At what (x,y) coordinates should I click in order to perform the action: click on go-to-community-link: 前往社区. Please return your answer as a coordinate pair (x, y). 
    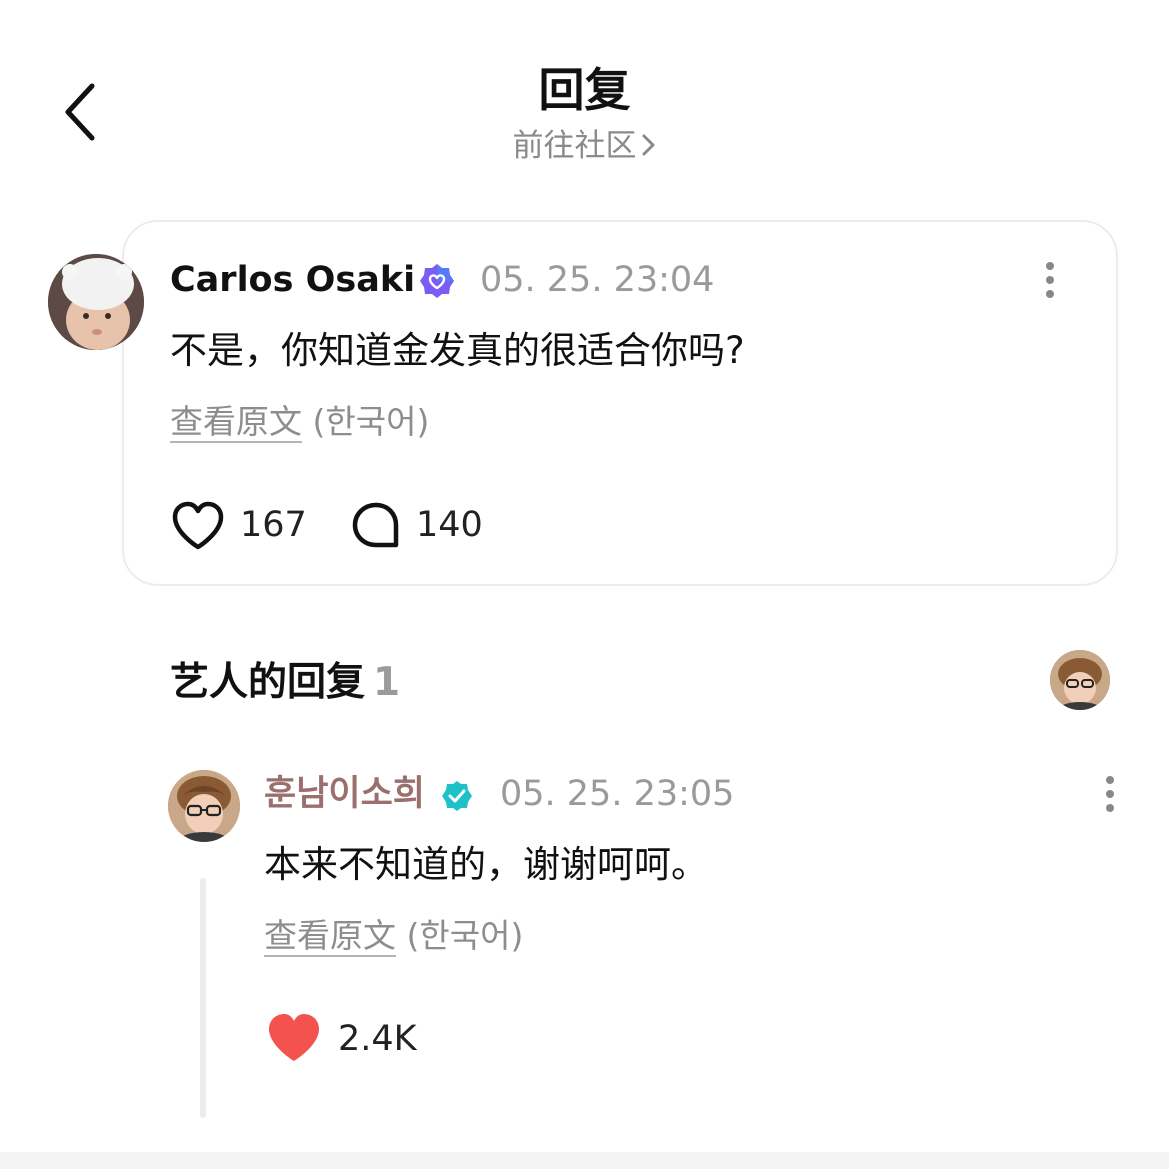
    Looking at the image, I should click on (584, 147).